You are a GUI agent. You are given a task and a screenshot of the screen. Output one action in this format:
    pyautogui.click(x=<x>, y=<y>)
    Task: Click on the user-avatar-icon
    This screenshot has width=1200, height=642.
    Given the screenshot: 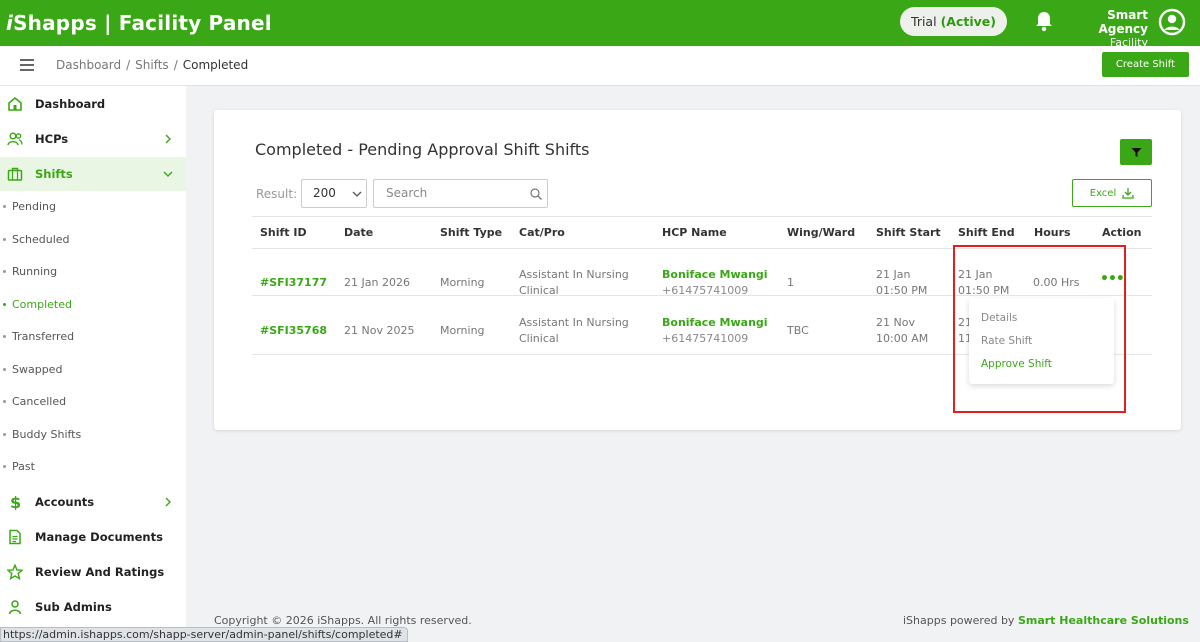 What is the action you would take?
    pyautogui.click(x=1172, y=22)
    